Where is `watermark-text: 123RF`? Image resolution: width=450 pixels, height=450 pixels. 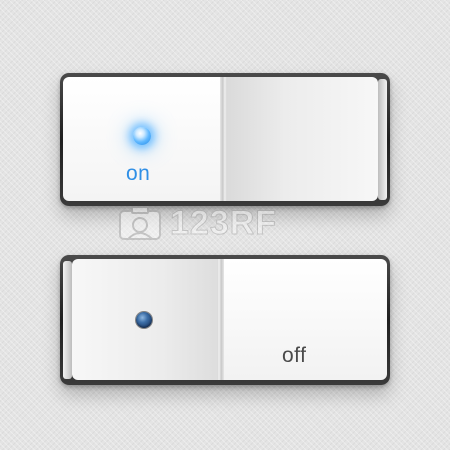 watermark-text: 123RF is located at coordinates (223, 222).